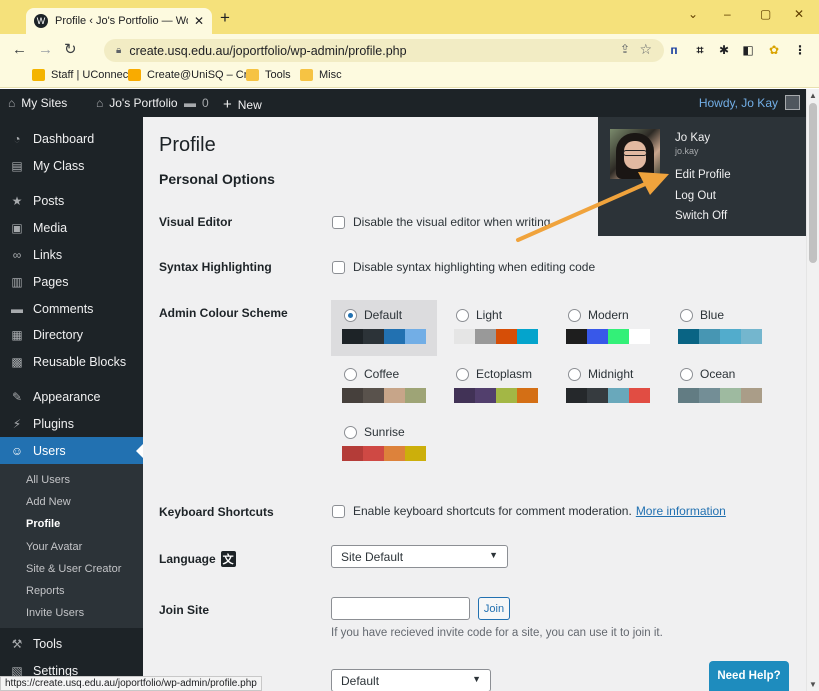 This screenshot has width=819, height=691. What do you see at coordinates (608, 336) in the screenshot?
I see `colour-swatches` at bounding box center [608, 336].